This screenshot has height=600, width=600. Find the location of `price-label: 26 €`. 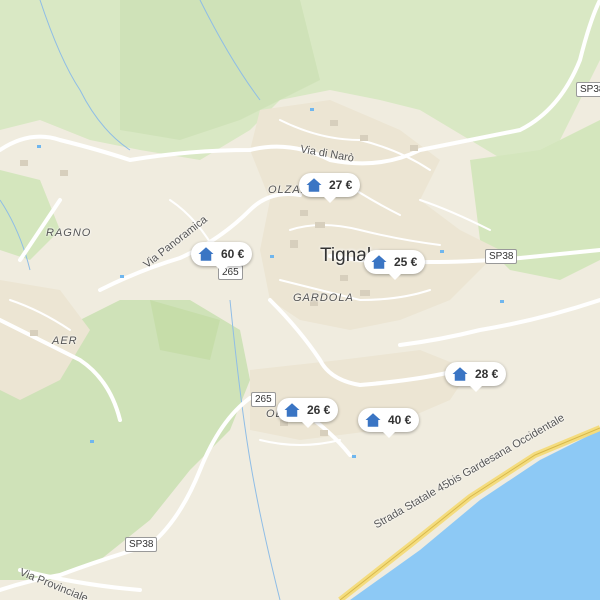

price-label: 26 € is located at coordinates (319, 410).